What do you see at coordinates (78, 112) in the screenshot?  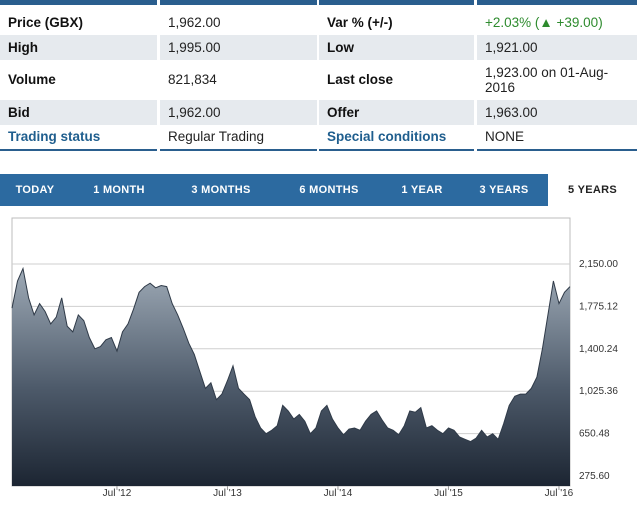 I see `bid-label: Bid` at bounding box center [78, 112].